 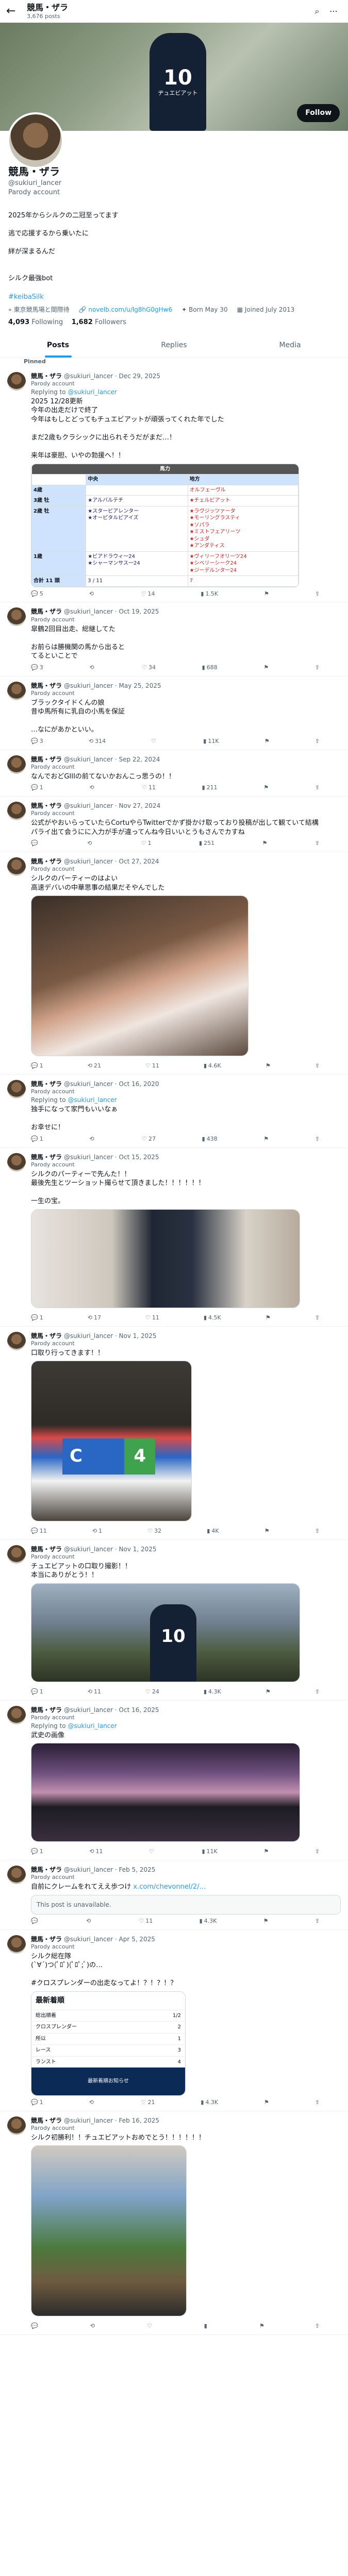 What do you see at coordinates (37, 594) in the screenshot?
I see `reply-icon: 💬 5` at bounding box center [37, 594].